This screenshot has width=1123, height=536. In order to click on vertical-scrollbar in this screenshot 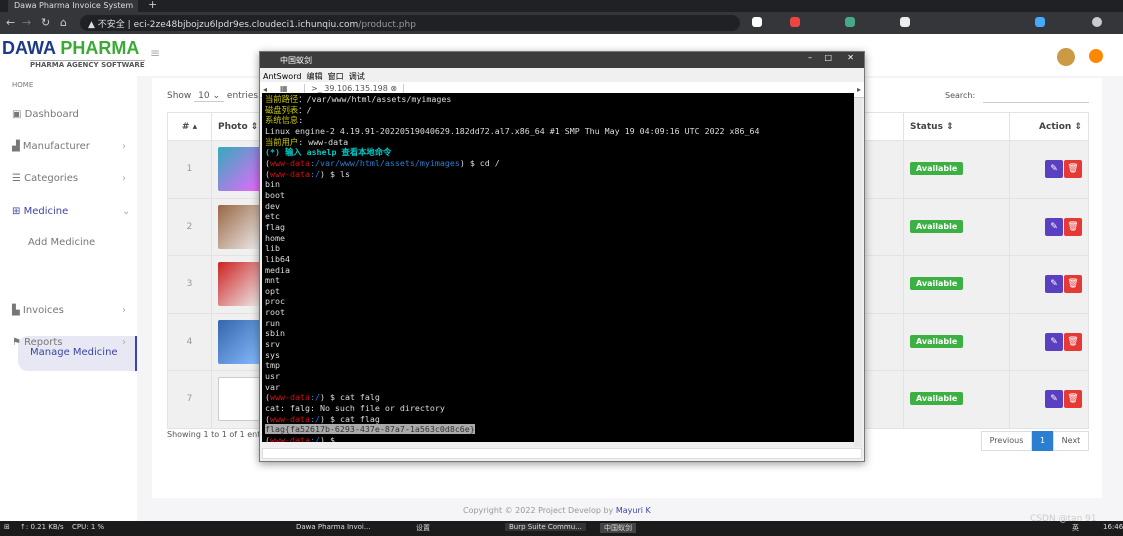, I will do `click(858, 272)`.